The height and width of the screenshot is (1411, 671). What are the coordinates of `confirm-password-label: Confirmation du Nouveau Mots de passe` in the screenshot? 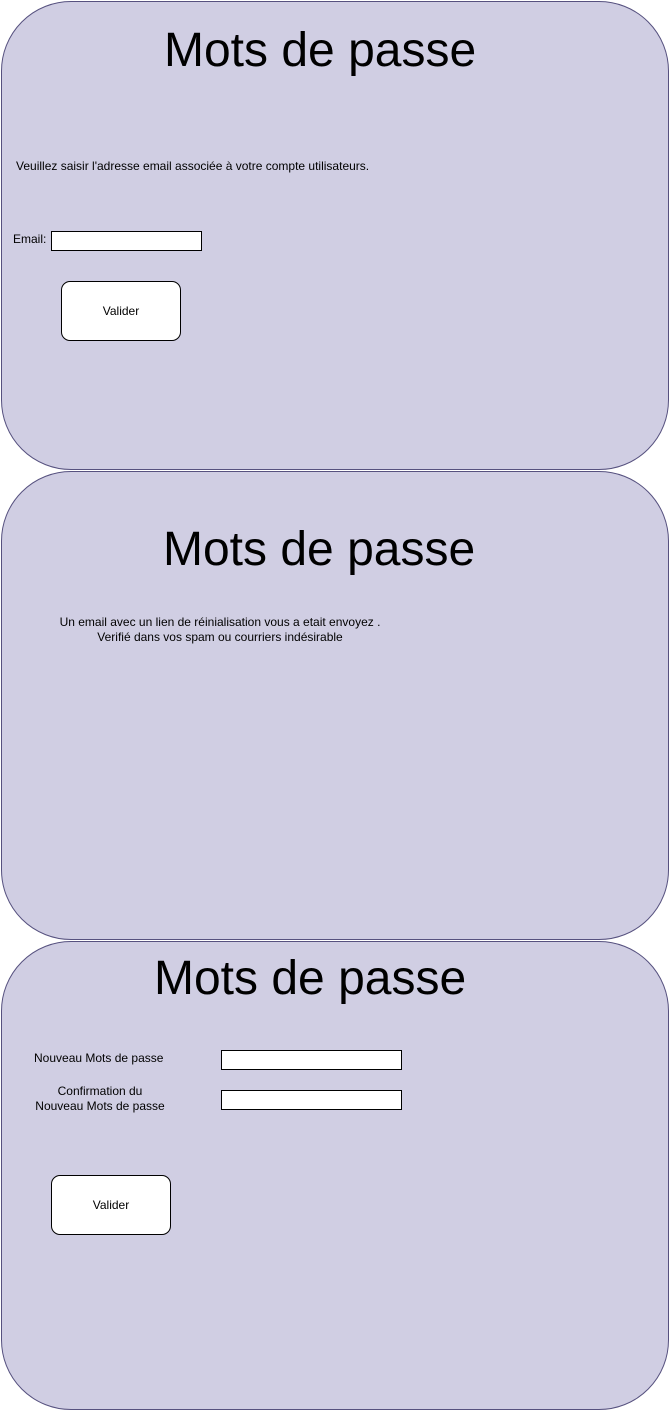 It's located at (100, 1099).